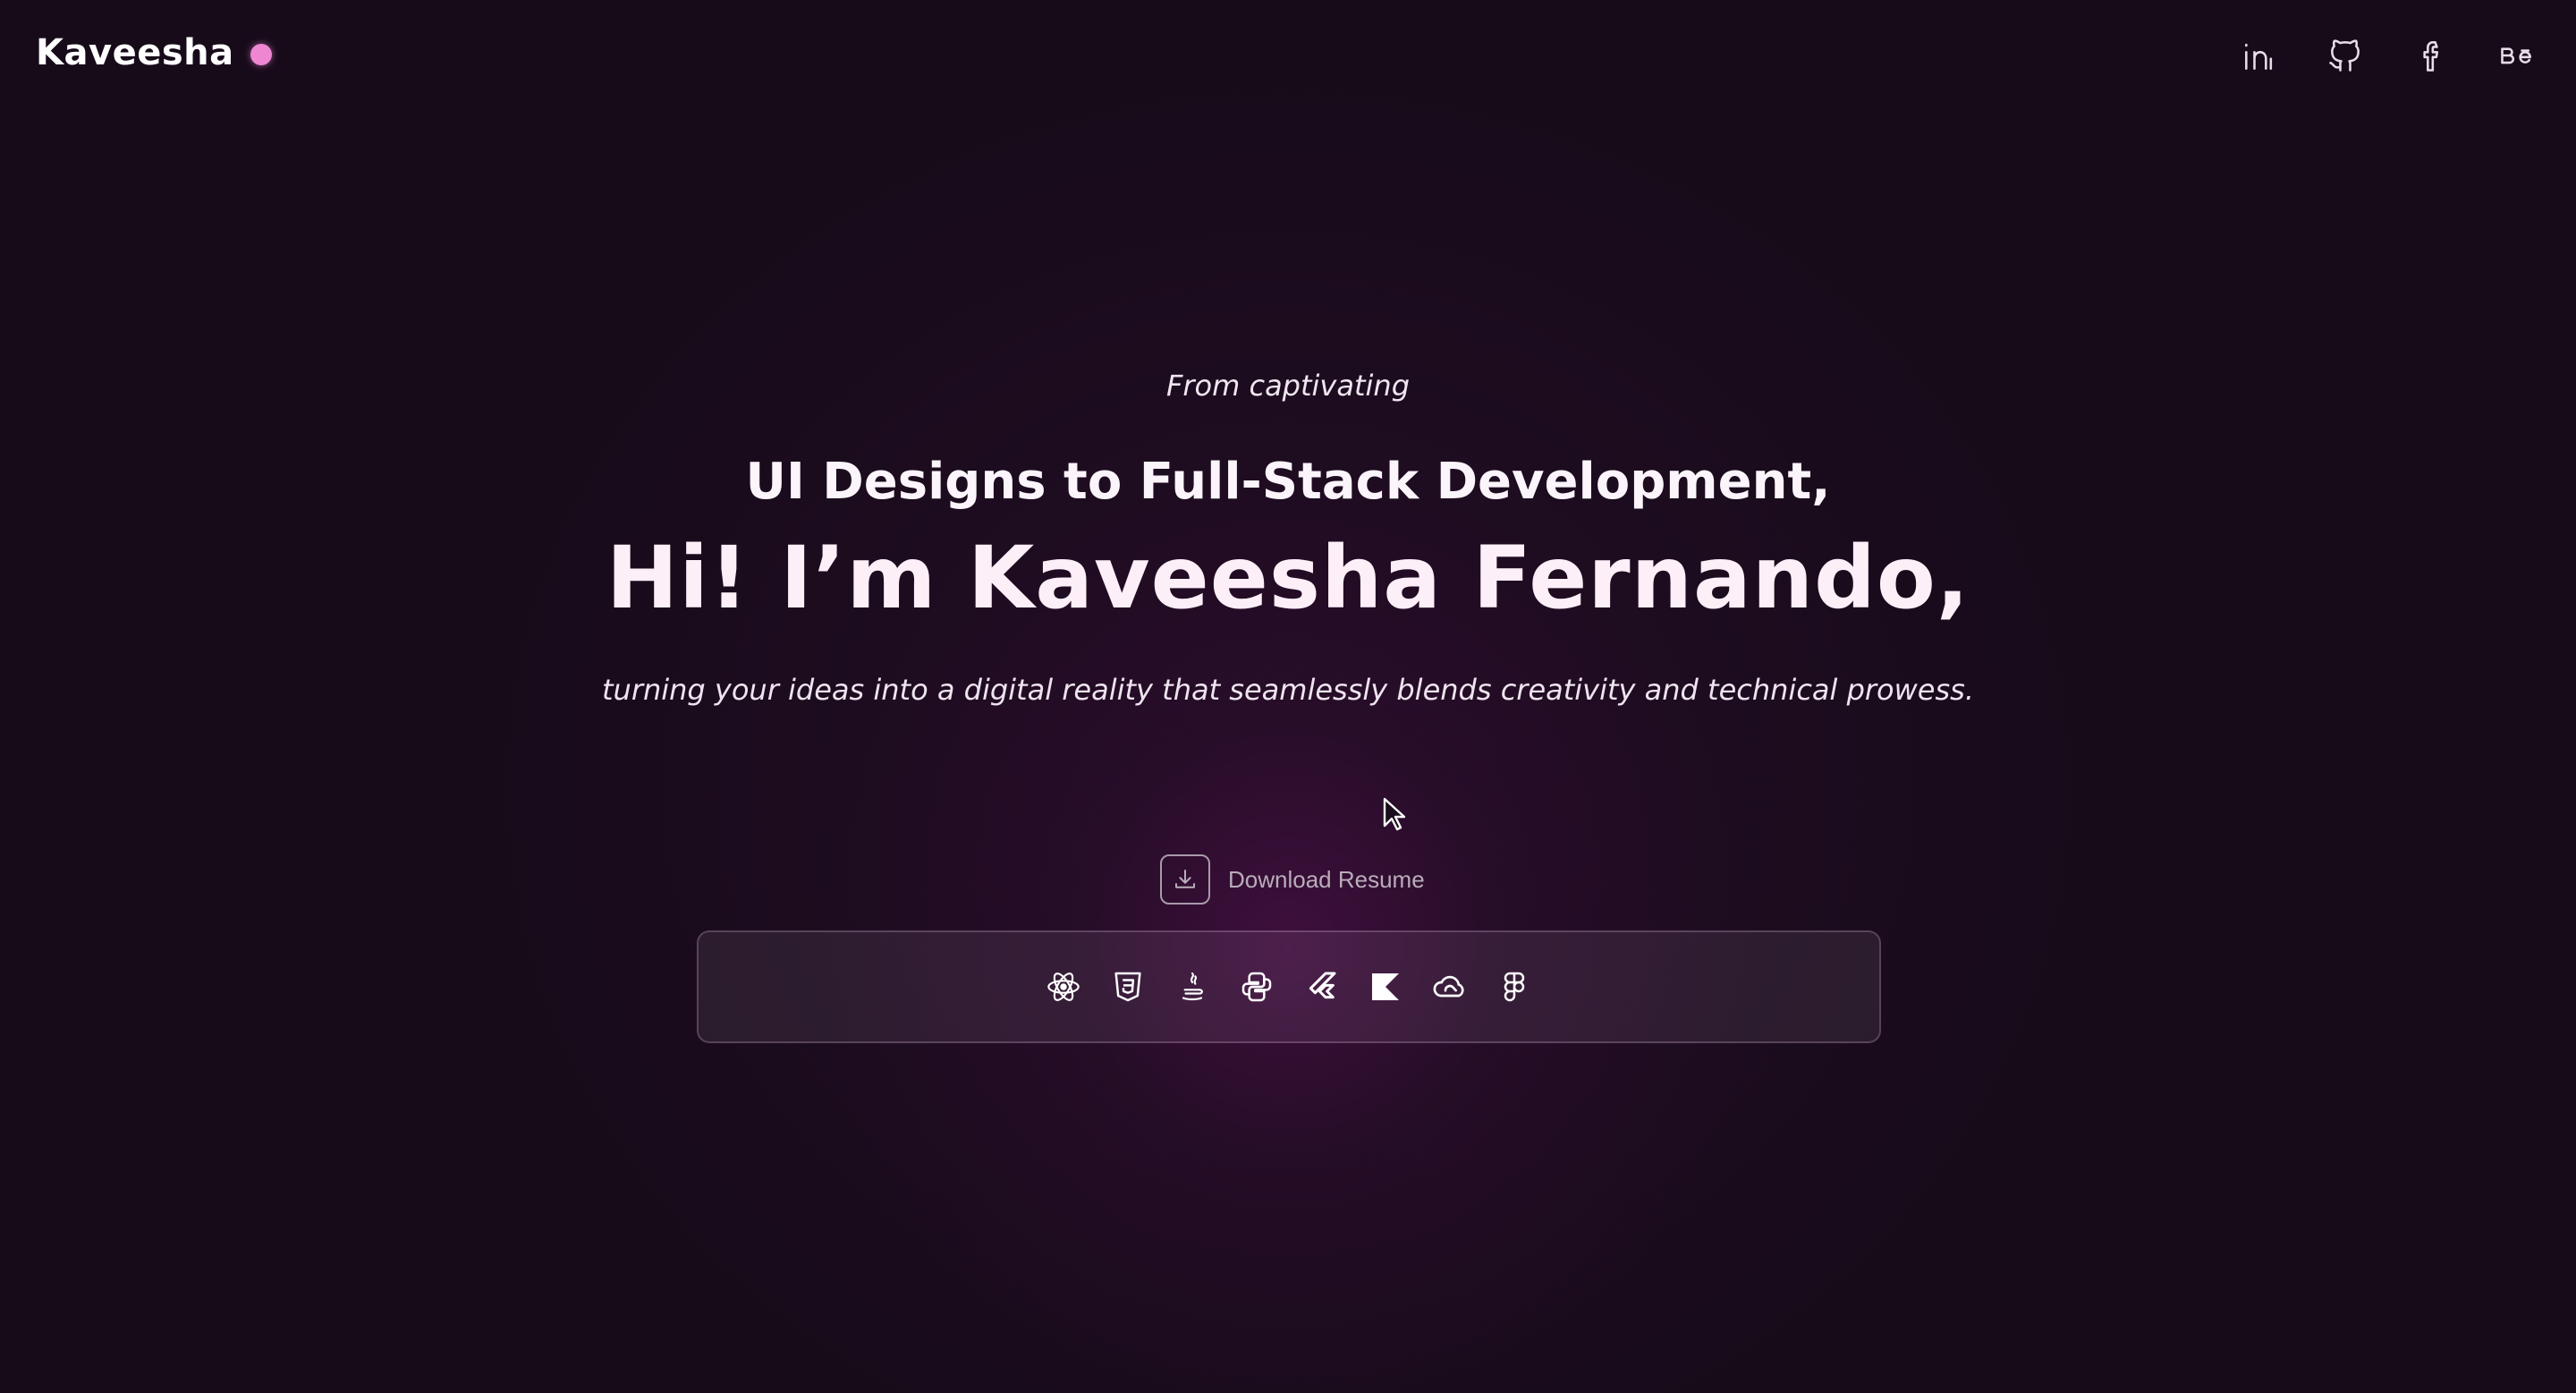 The width and height of the screenshot is (2576, 1393). Describe the element at coordinates (1289, 986) in the screenshot. I see `tech-stack-bar` at that location.